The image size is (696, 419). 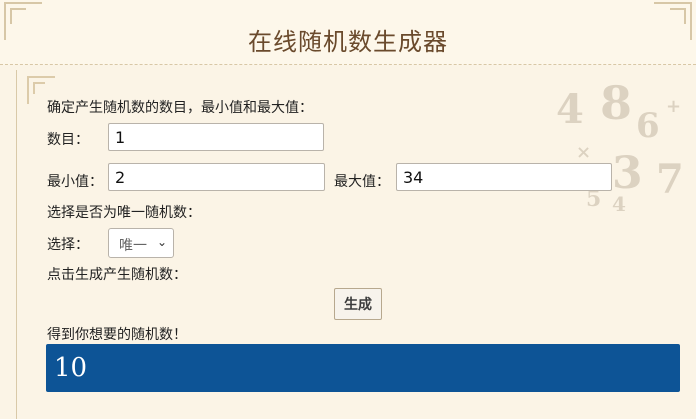 I want to click on page-title: 在线随机数生成器, so click(x=348, y=42).